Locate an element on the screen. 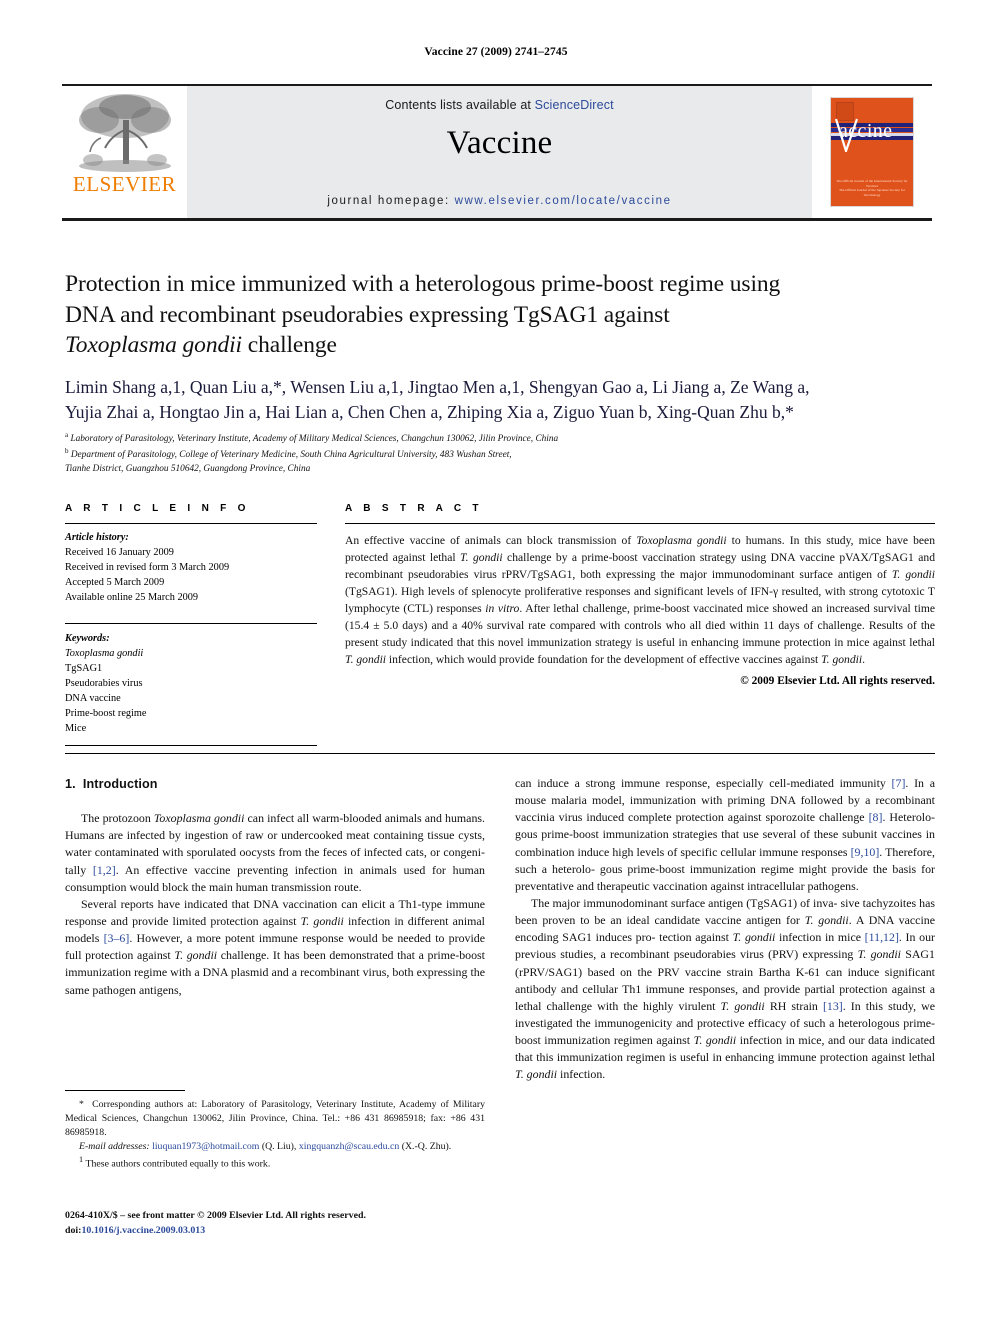 This screenshot has width=992, height=1323. footnote-rule is located at coordinates (125, 1090).